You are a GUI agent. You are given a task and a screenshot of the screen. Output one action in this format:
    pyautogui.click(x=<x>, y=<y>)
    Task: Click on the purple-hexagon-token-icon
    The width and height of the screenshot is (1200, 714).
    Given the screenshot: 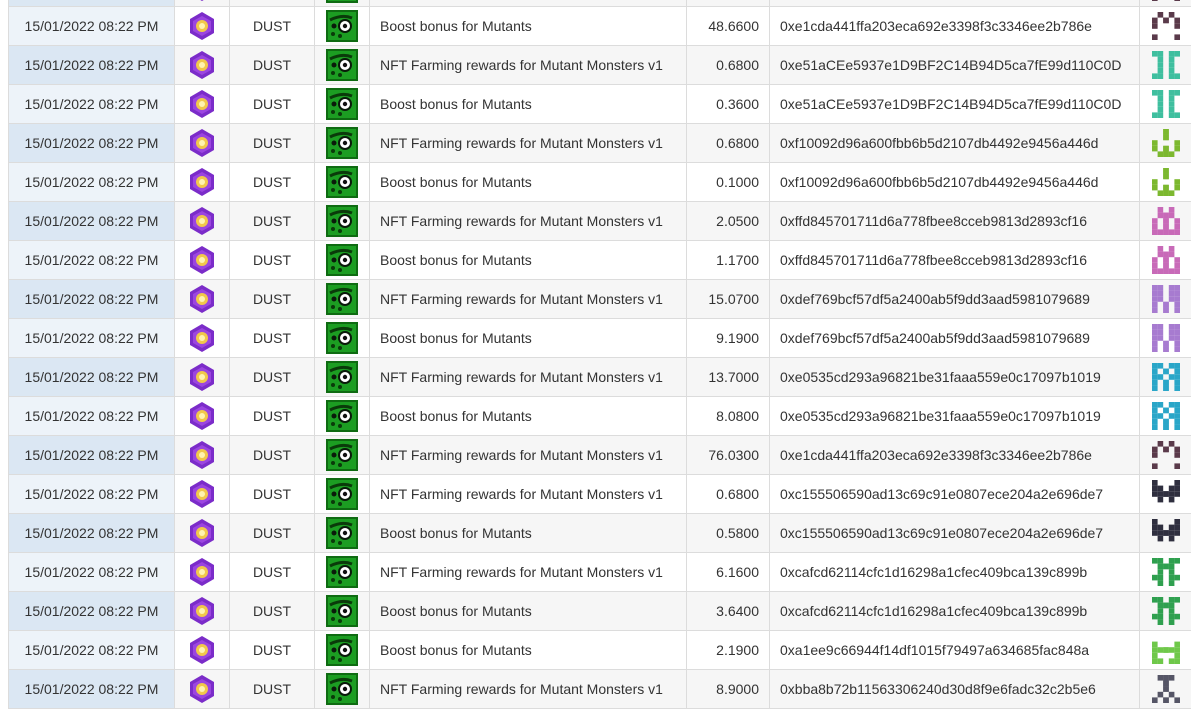 What is the action you would take?
    pyautogui.click(x=202, y=494)
    